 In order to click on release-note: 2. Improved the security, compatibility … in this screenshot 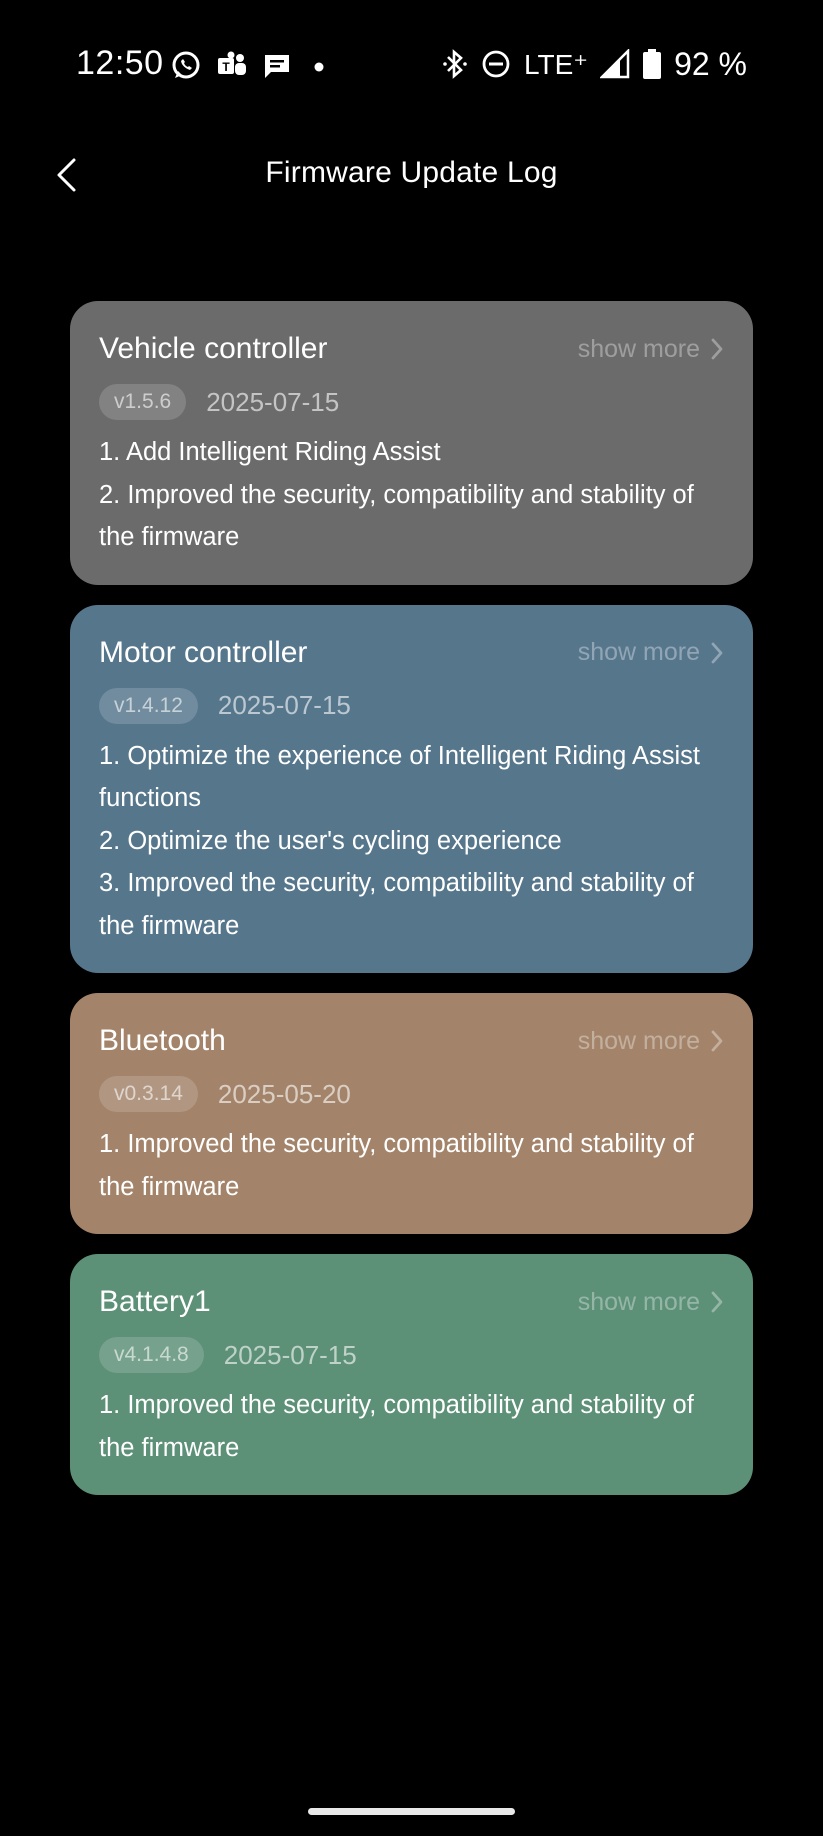, I will do `click(396, 516)`.